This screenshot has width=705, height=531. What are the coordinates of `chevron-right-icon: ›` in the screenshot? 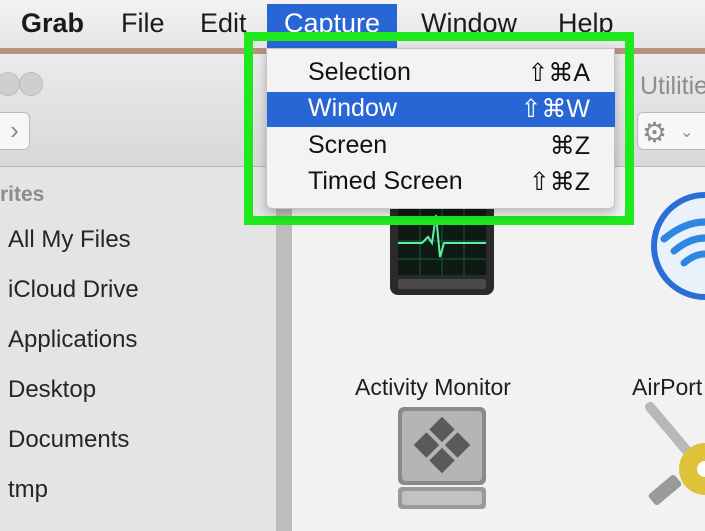 It's located at (14, 130).